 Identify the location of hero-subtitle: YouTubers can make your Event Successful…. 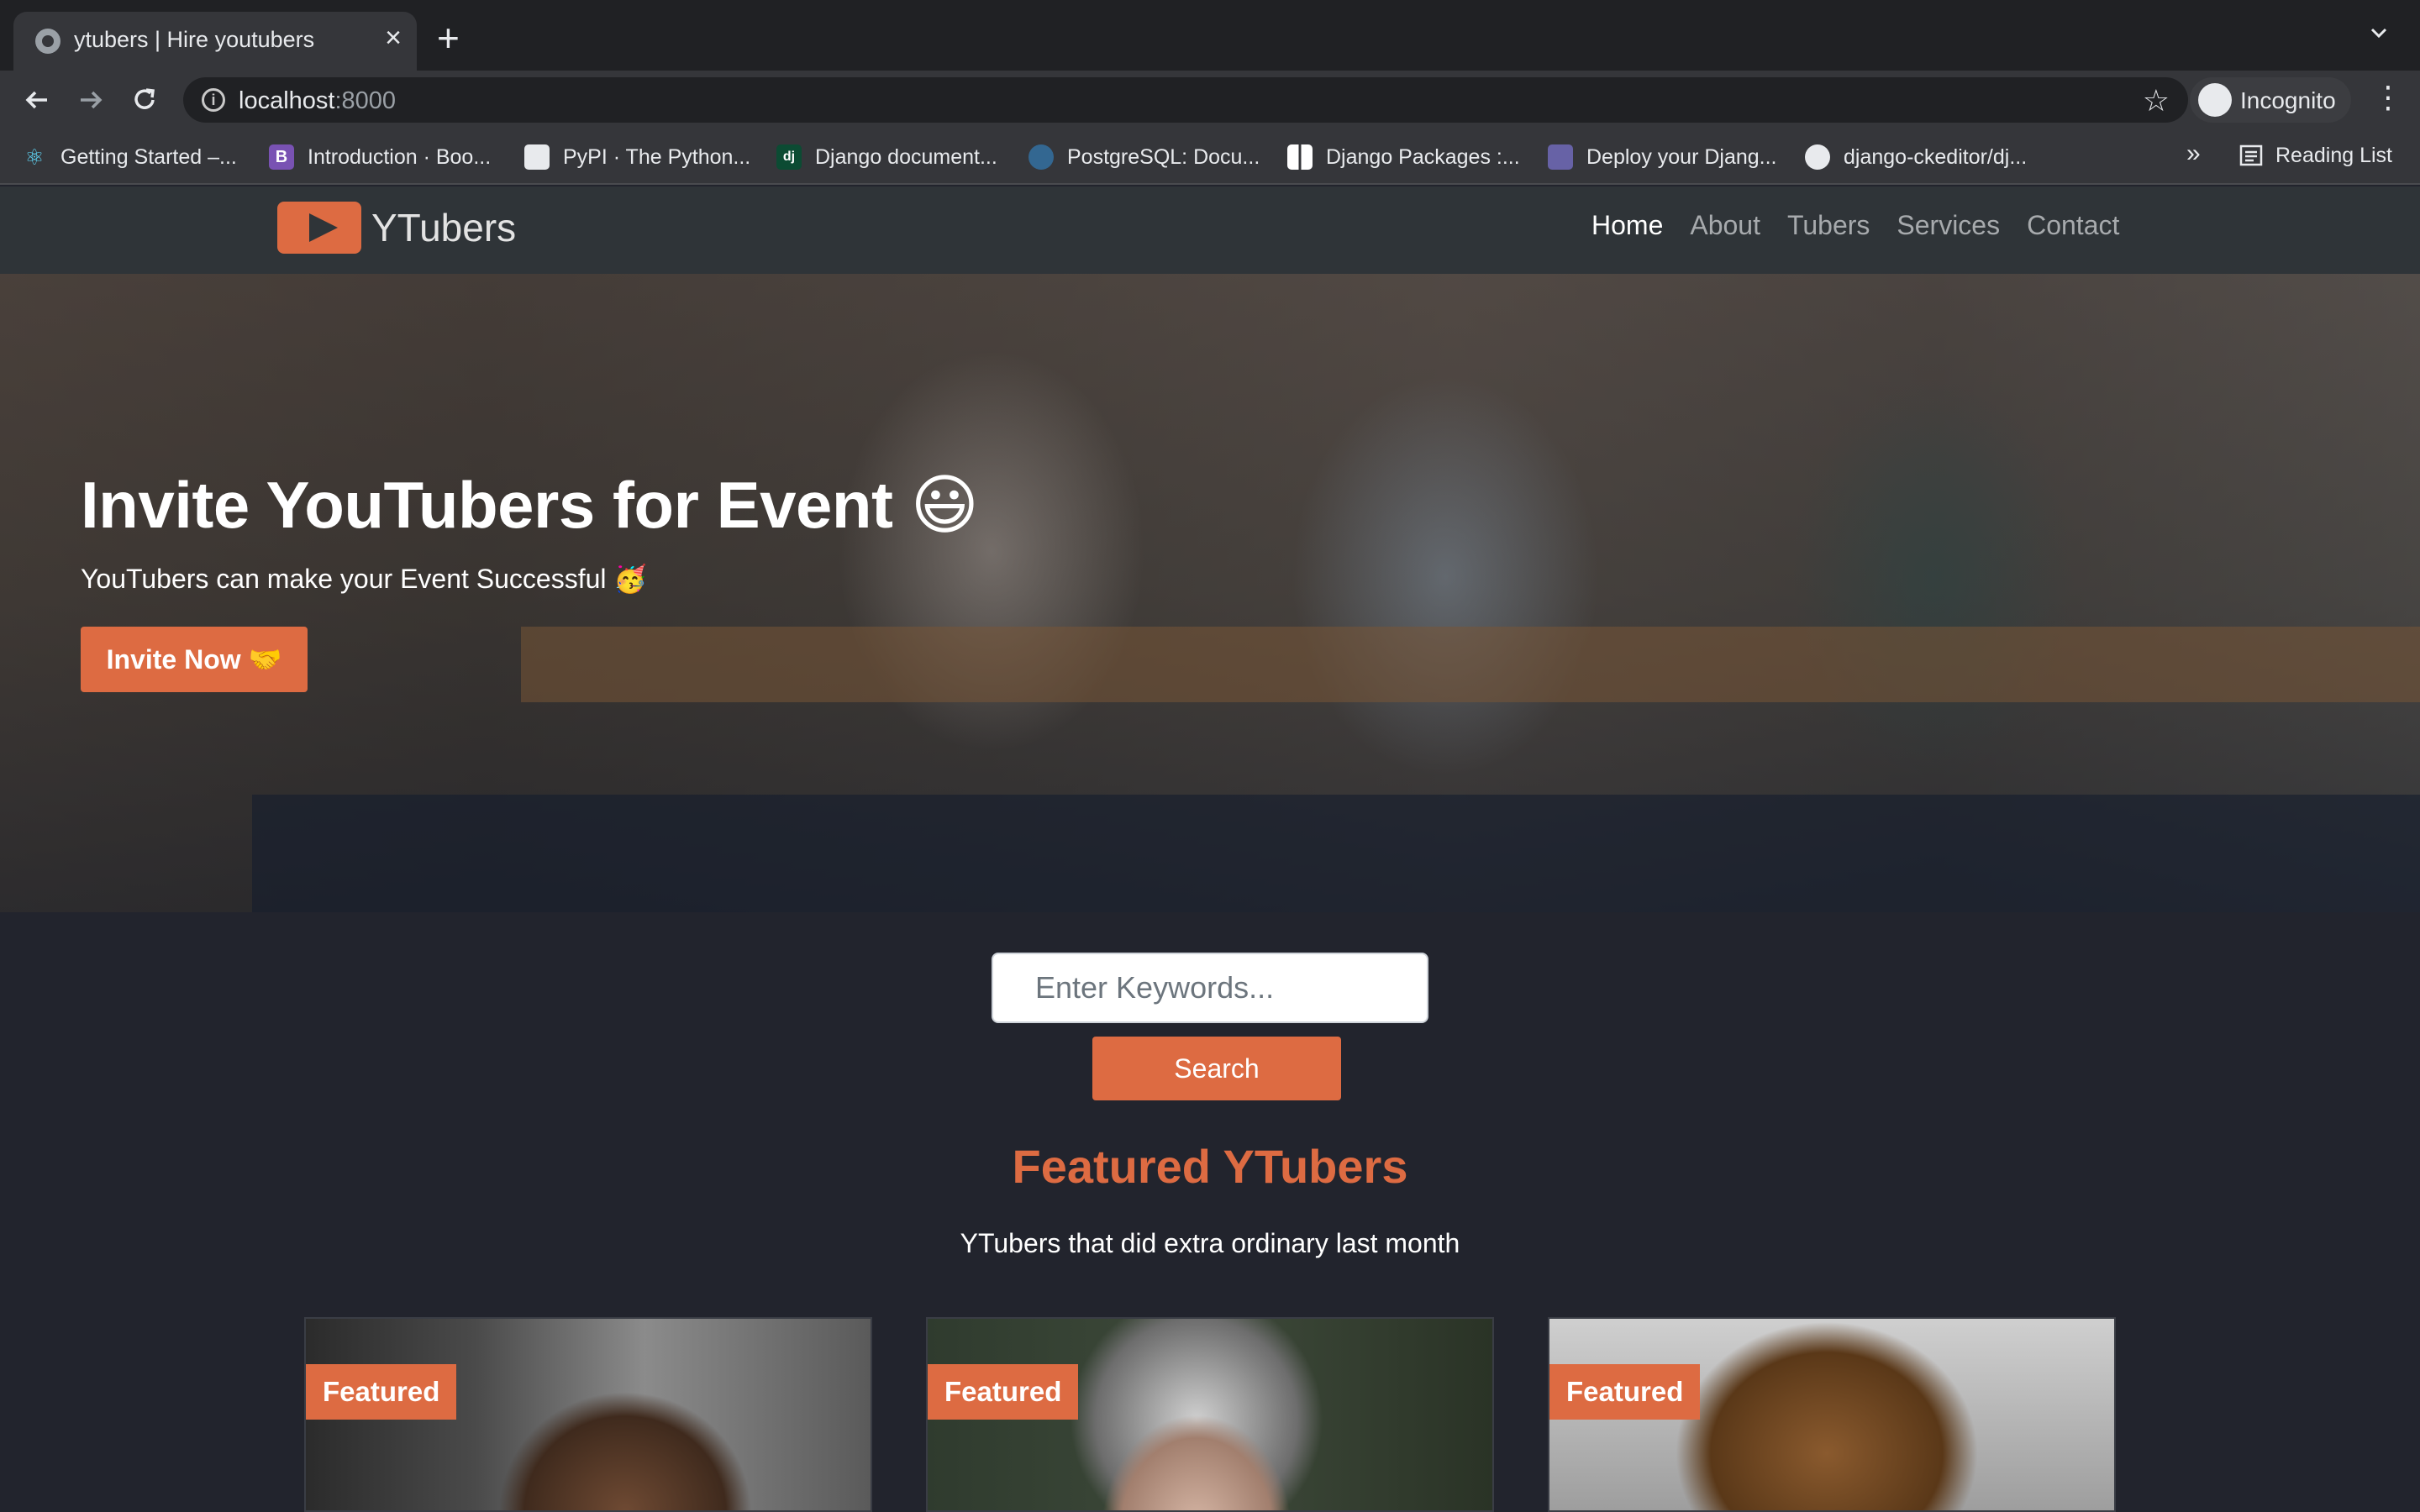
(364, 579).